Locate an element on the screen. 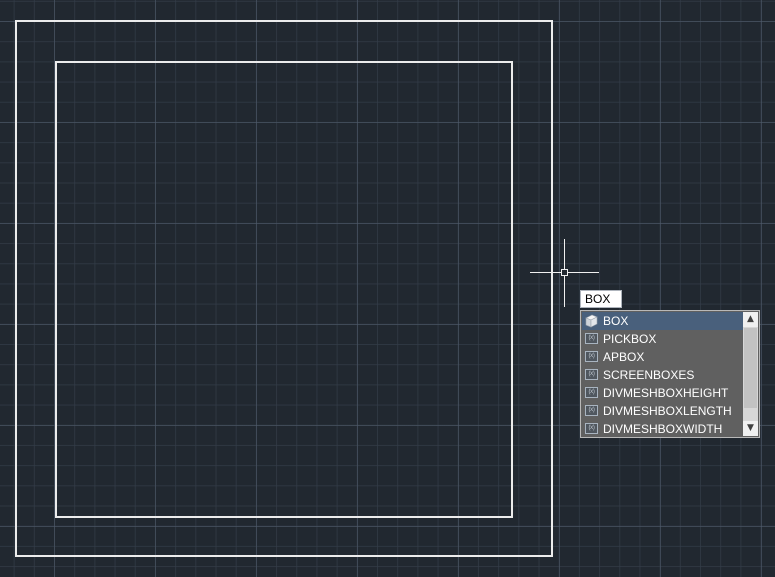  scroll-down-icon: ▼ is located at coordinates (750, 428).